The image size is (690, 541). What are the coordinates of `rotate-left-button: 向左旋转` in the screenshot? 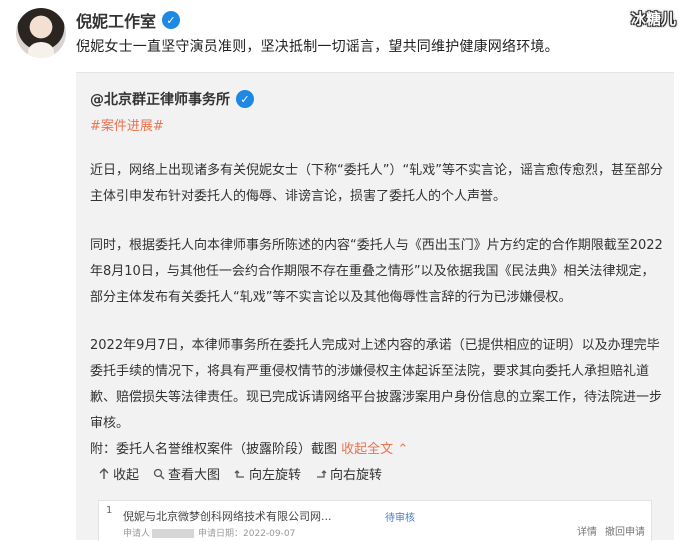 It's located at (267, 473).